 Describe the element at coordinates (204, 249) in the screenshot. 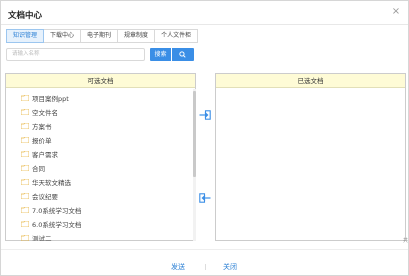

I see `footer-divider` at that location.